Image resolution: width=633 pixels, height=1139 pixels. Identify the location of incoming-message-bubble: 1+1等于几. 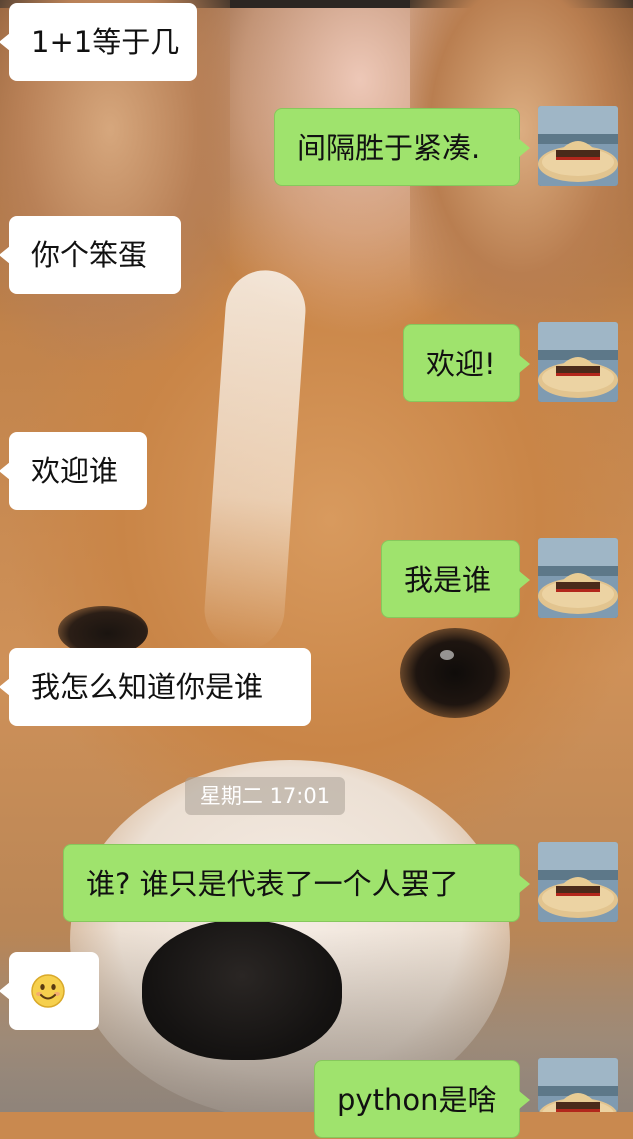
(98, 42).